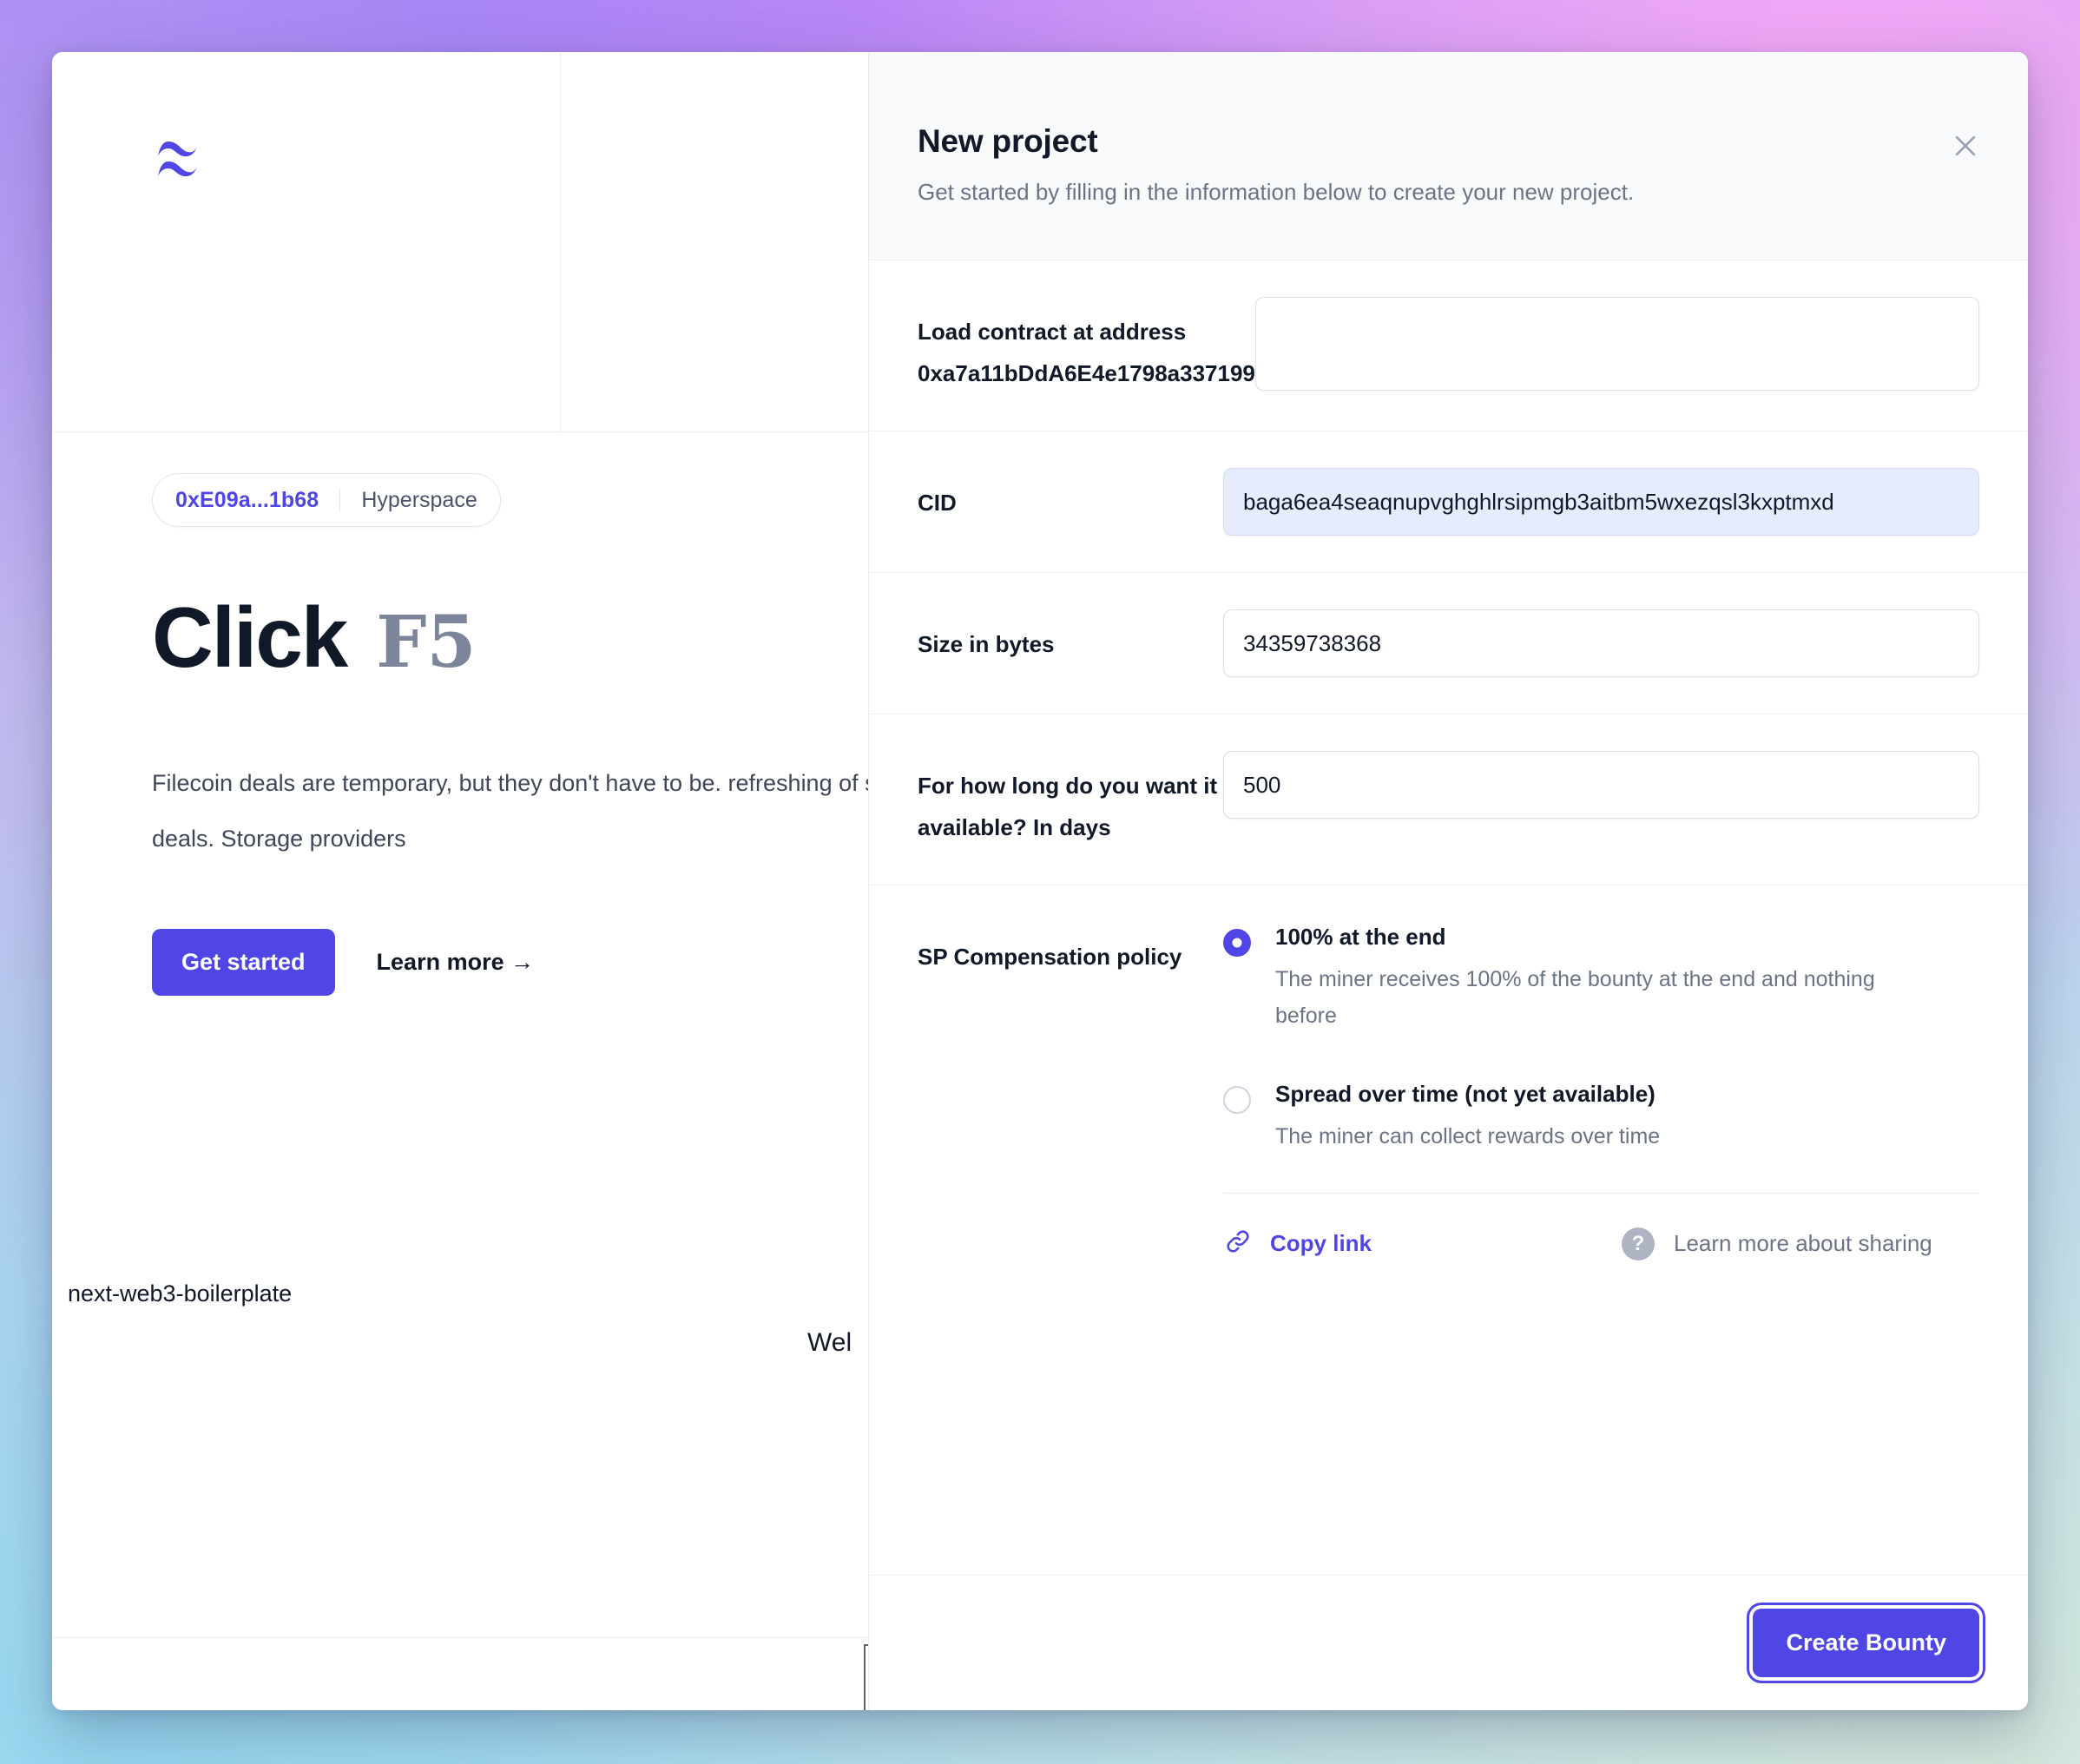  I want to click on size-in-bytes-input, so click(1601, 643).